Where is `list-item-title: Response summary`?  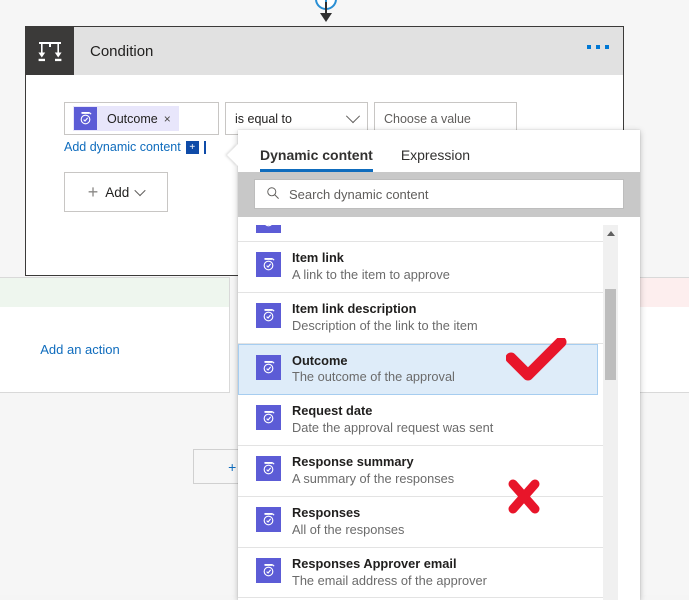
list-item-title: Response summary is located at coordinates (353, 462).